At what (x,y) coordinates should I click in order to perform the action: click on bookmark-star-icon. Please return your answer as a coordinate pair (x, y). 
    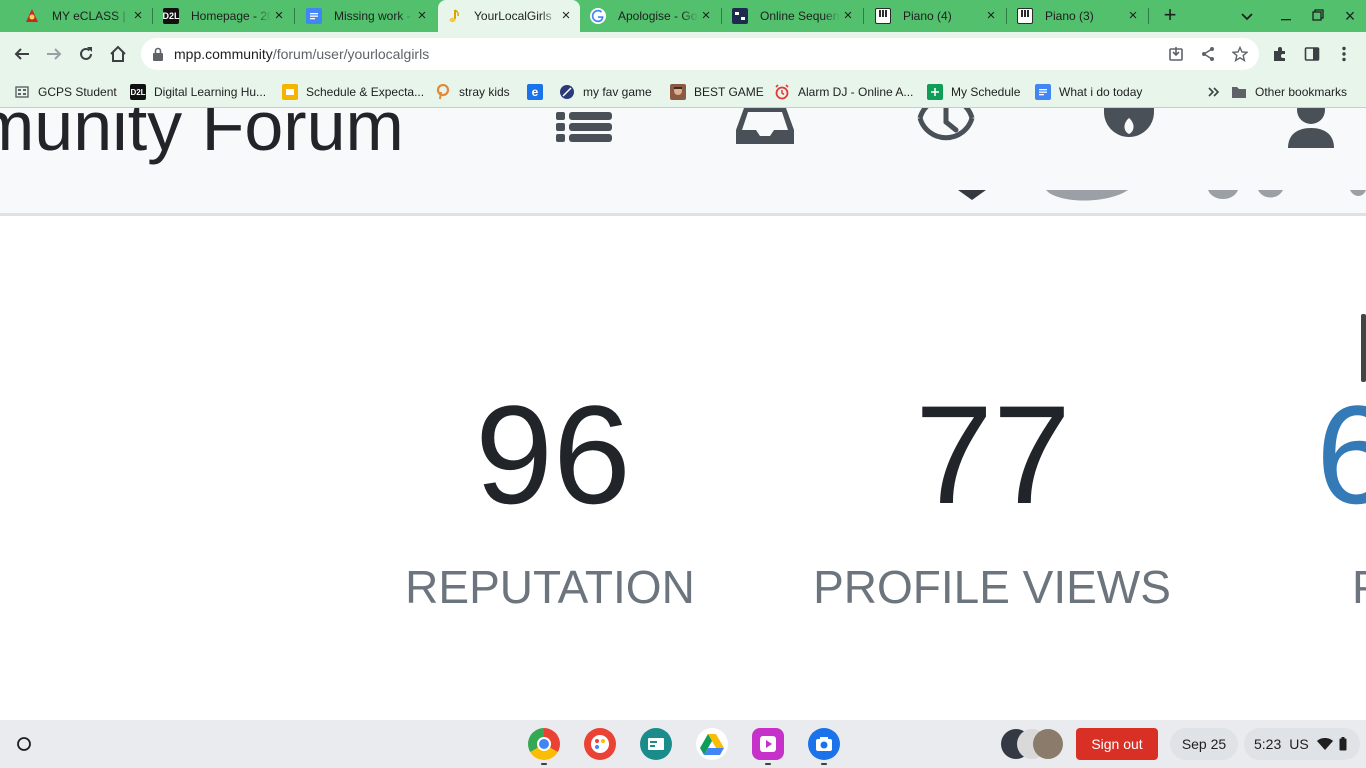
    Looking at the image, I should click on (1240, 54).